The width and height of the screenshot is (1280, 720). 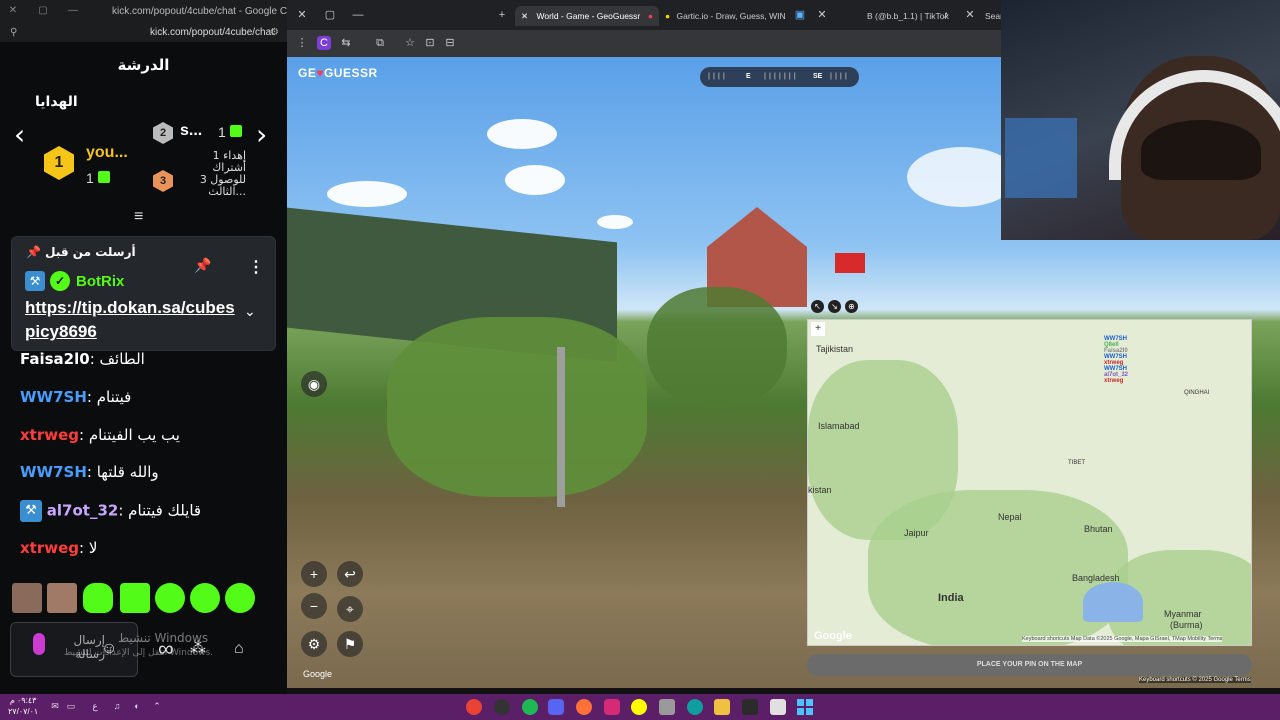 What do you see at coordinates (450, 43) in the screenshot?
I see `cast-icon: ⊟` at bounding box center [450, 43].